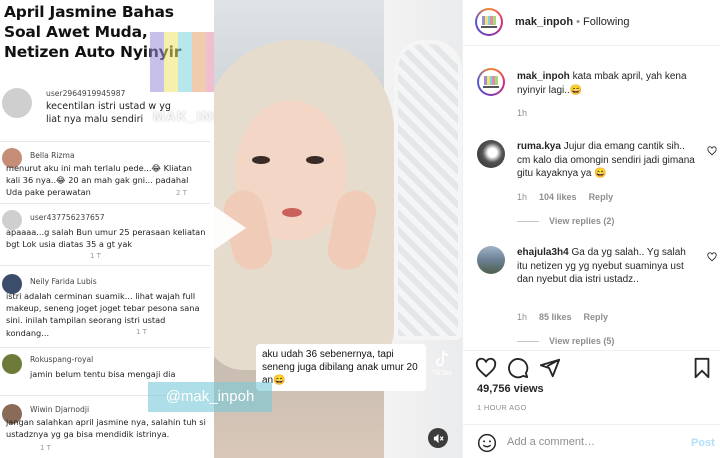  Describe the element at coordinates (558, 197) in the screenshot. I see `comment-likes: 104 likes` at that location.